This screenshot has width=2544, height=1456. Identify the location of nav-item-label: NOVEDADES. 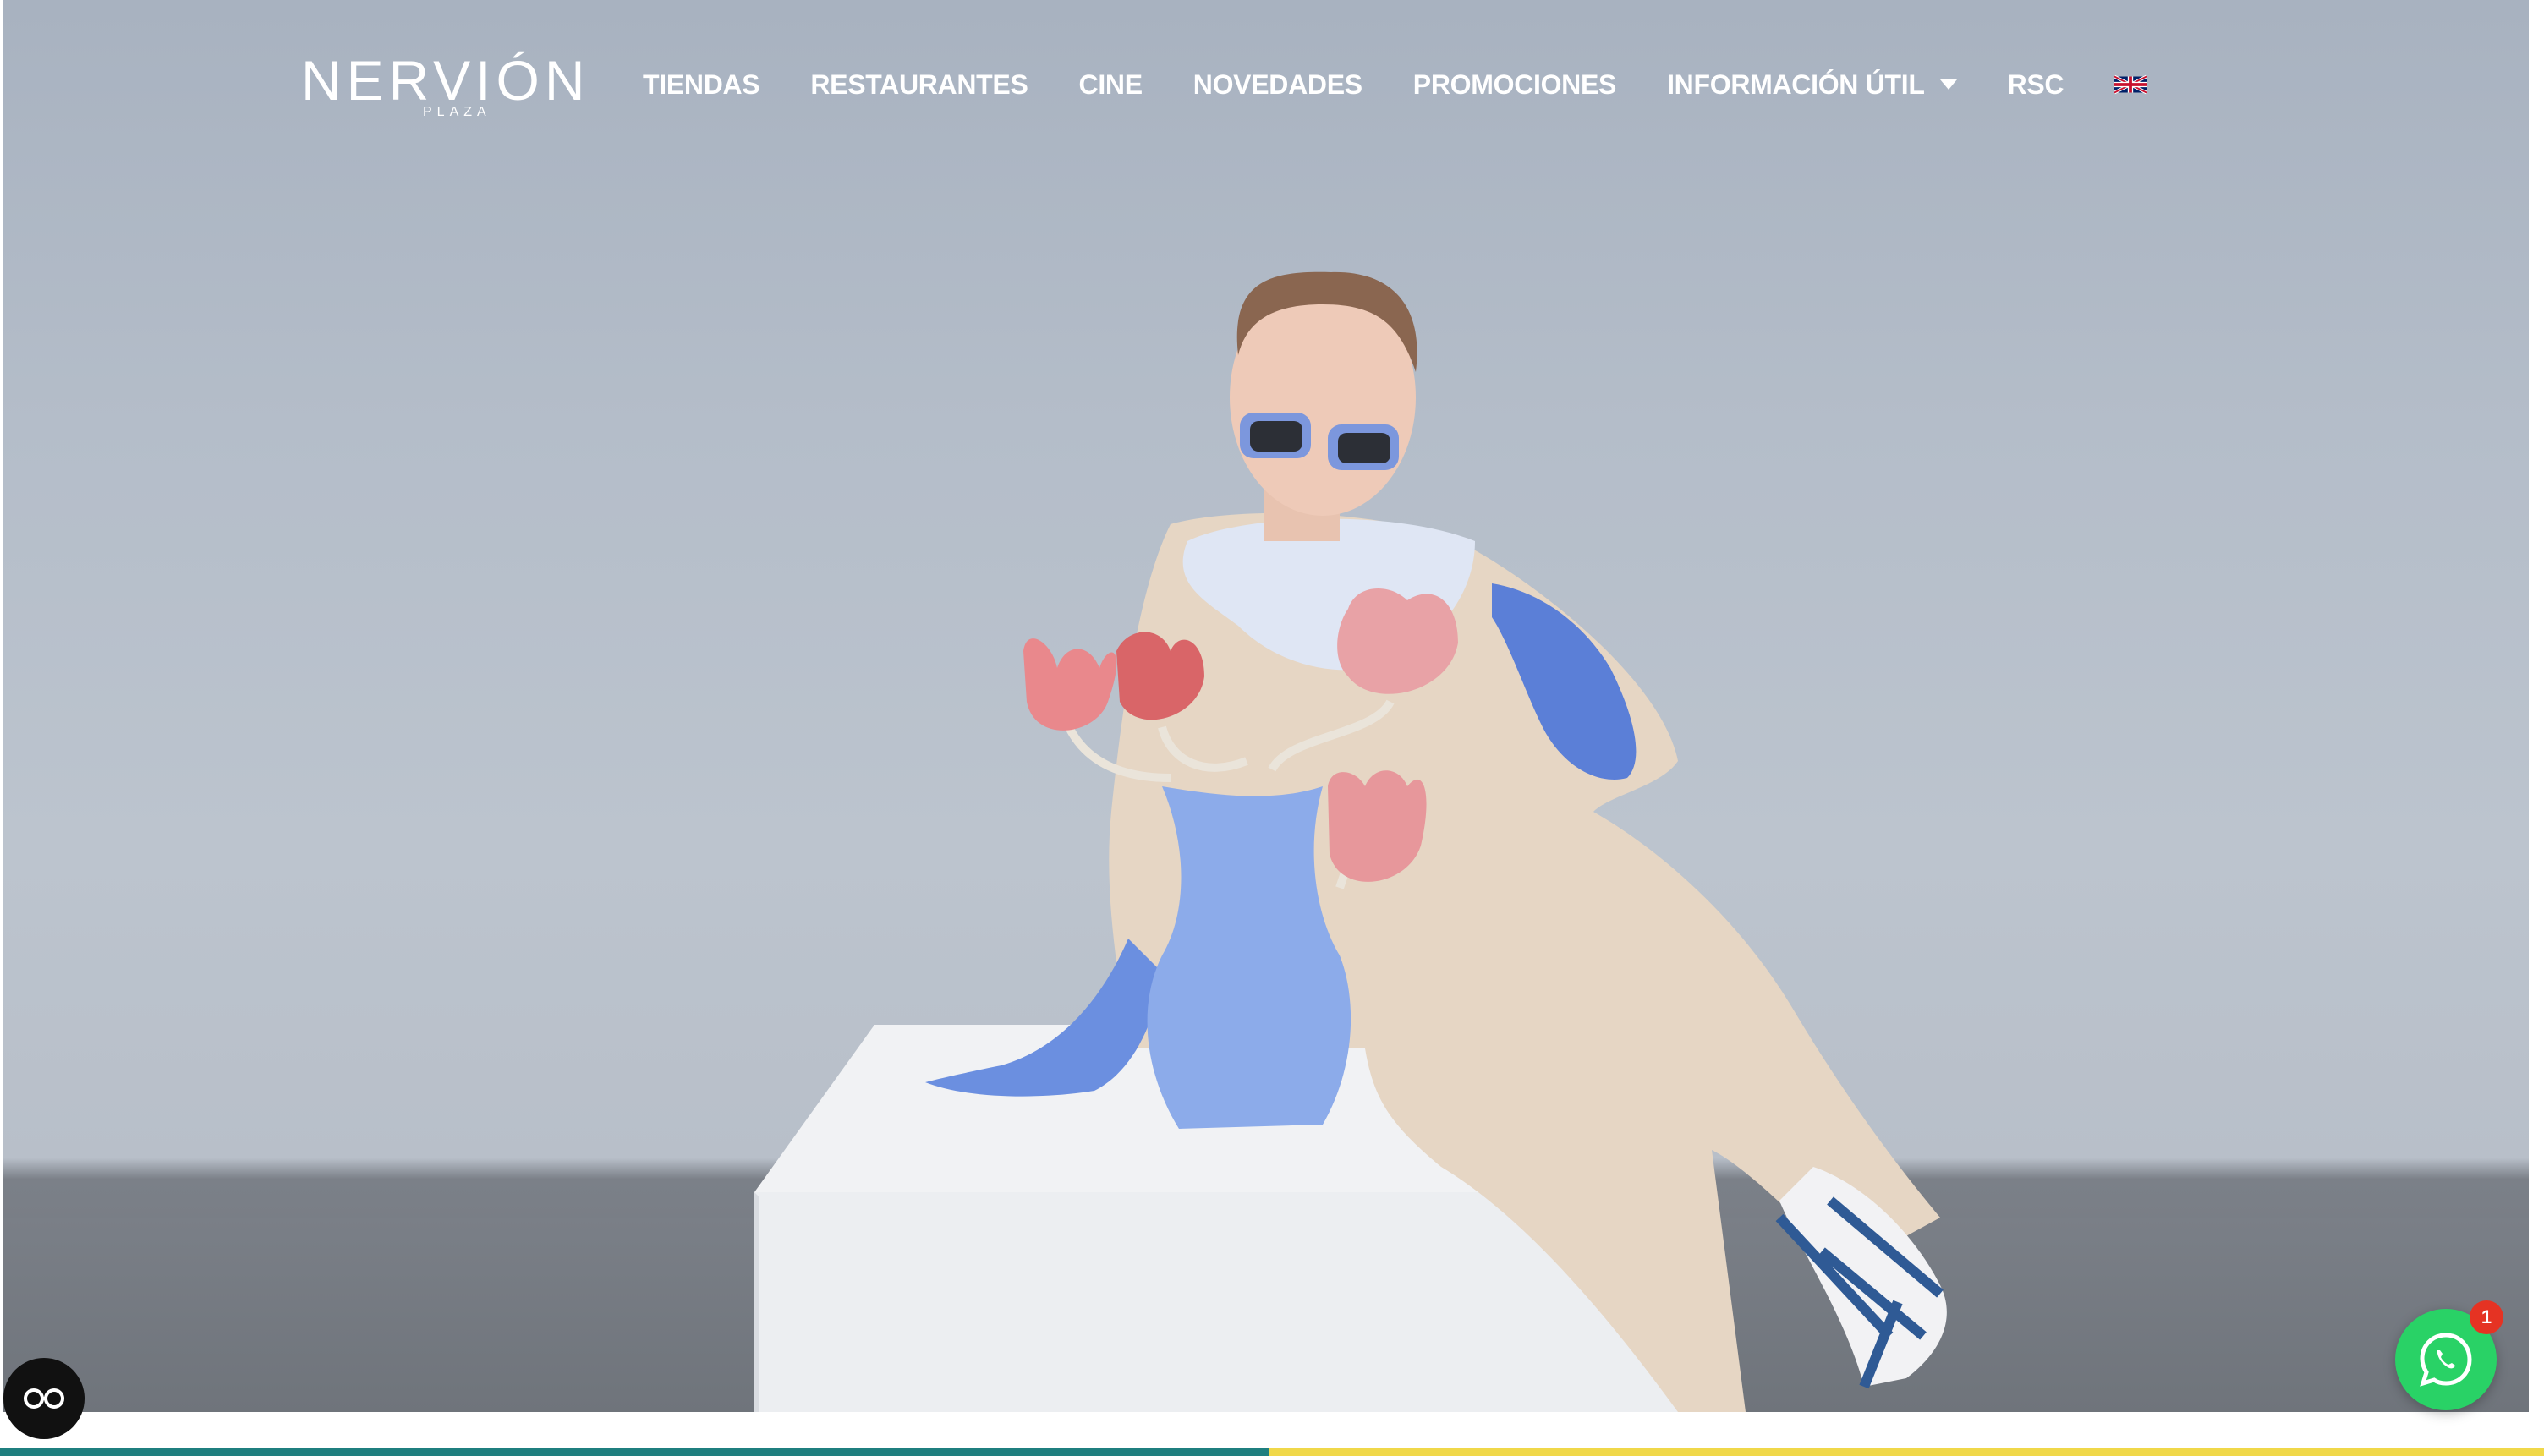
(1277, 84).